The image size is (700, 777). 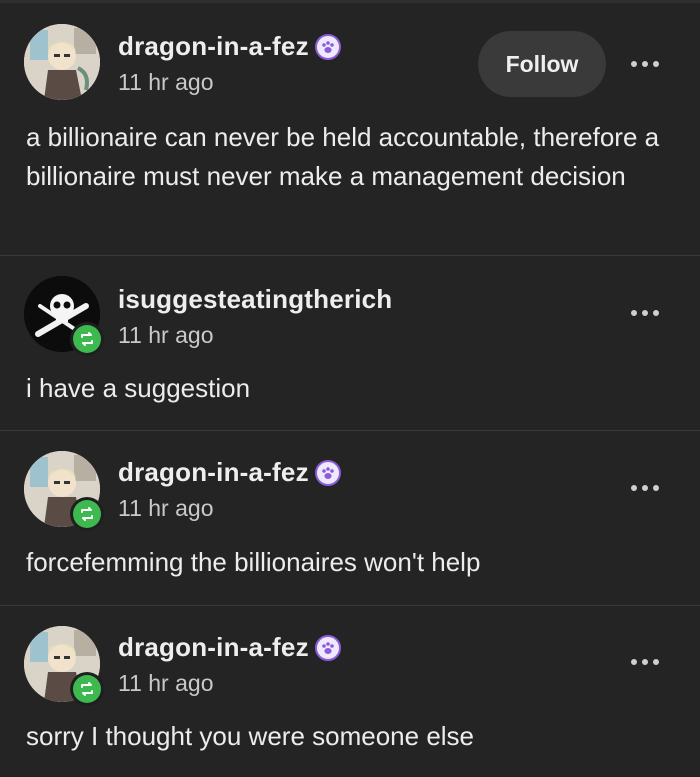 I want to click on post-header: isuggesteatingtherich, so click(x=255, y=299).